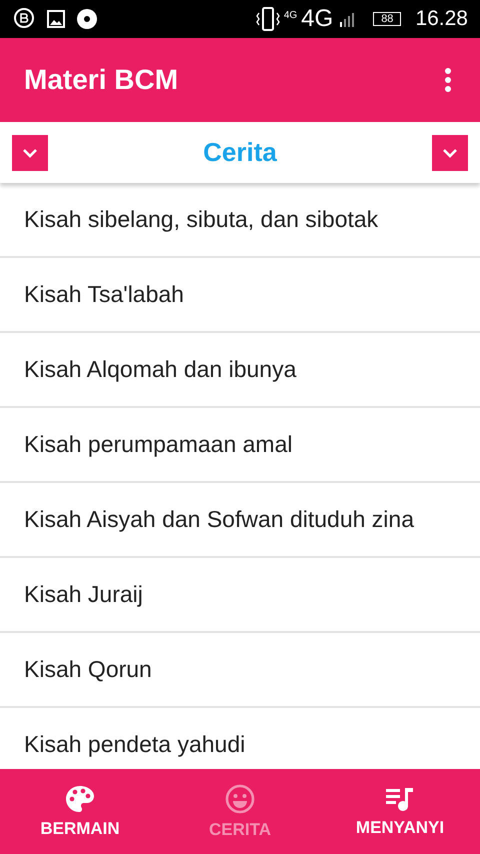  I want to click on story-list-item: Kisah Aisyah dan Sofwan dituduh zina, so click(240, 520).